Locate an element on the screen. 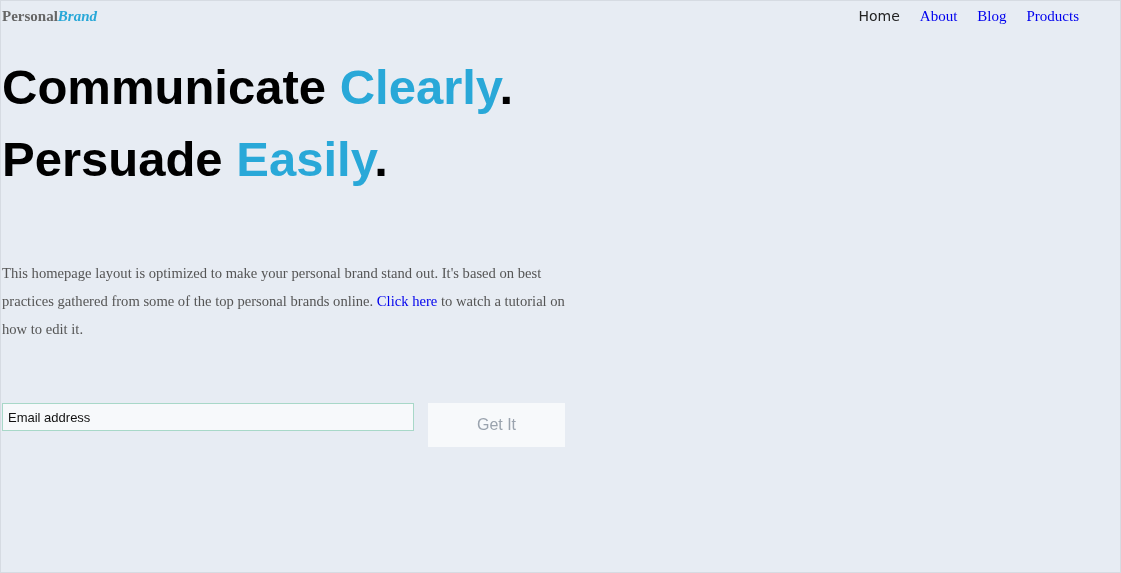 Image resolution: width=1121 pixels, height=573 pixels. tutorial-link: Click here is located at coordinates (407, 301).